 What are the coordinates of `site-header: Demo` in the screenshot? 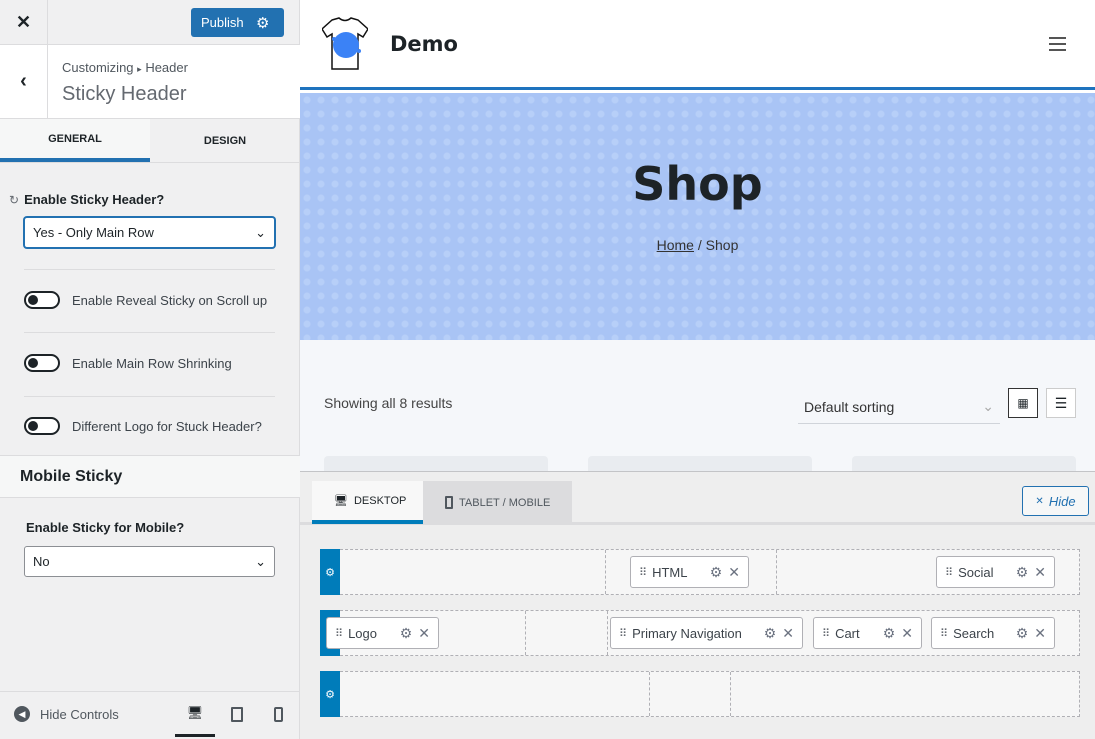 It's located at (697, 45).